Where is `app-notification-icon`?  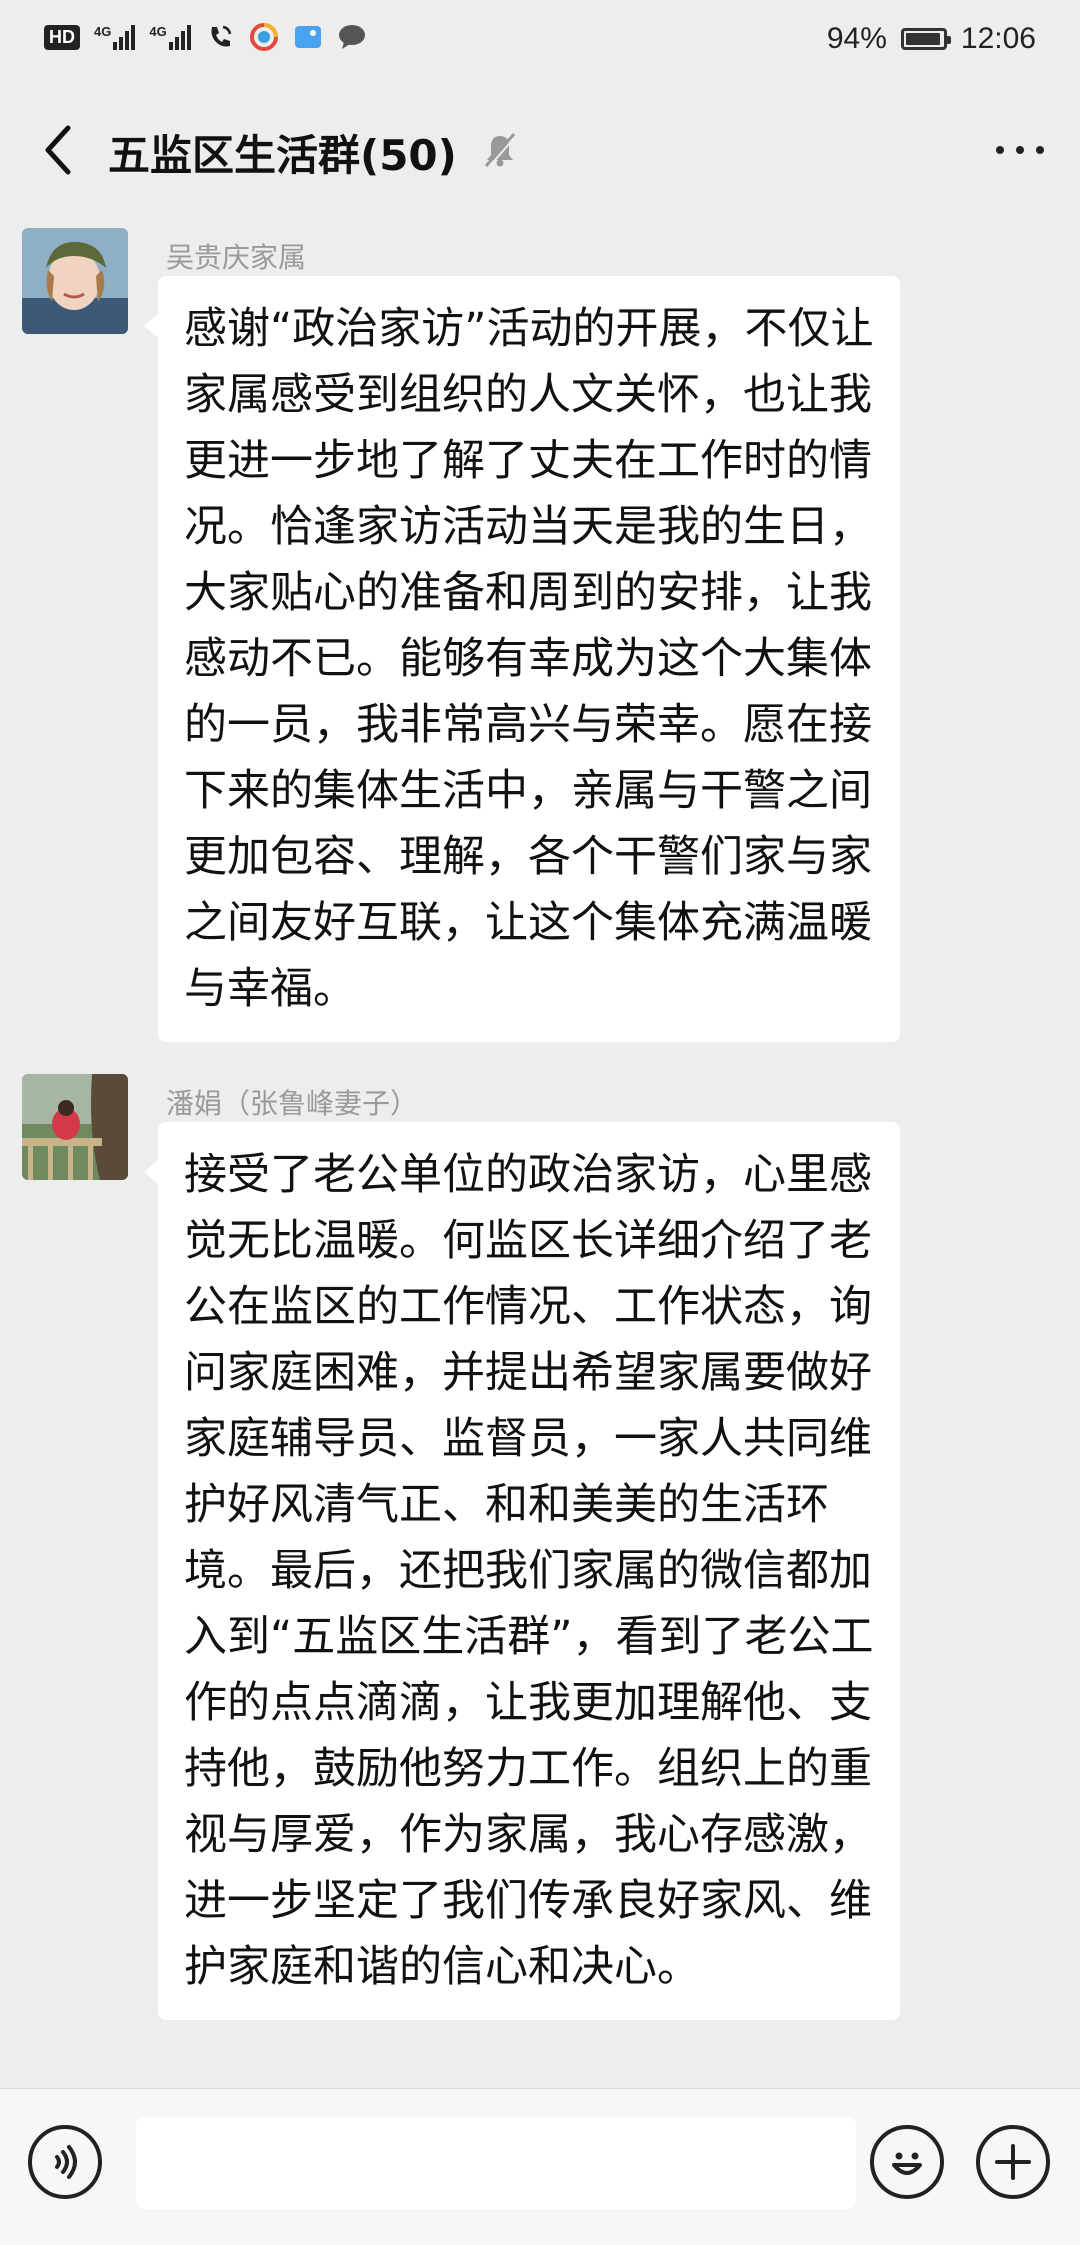 app-notification-icon is located at coordinates (264, 37).